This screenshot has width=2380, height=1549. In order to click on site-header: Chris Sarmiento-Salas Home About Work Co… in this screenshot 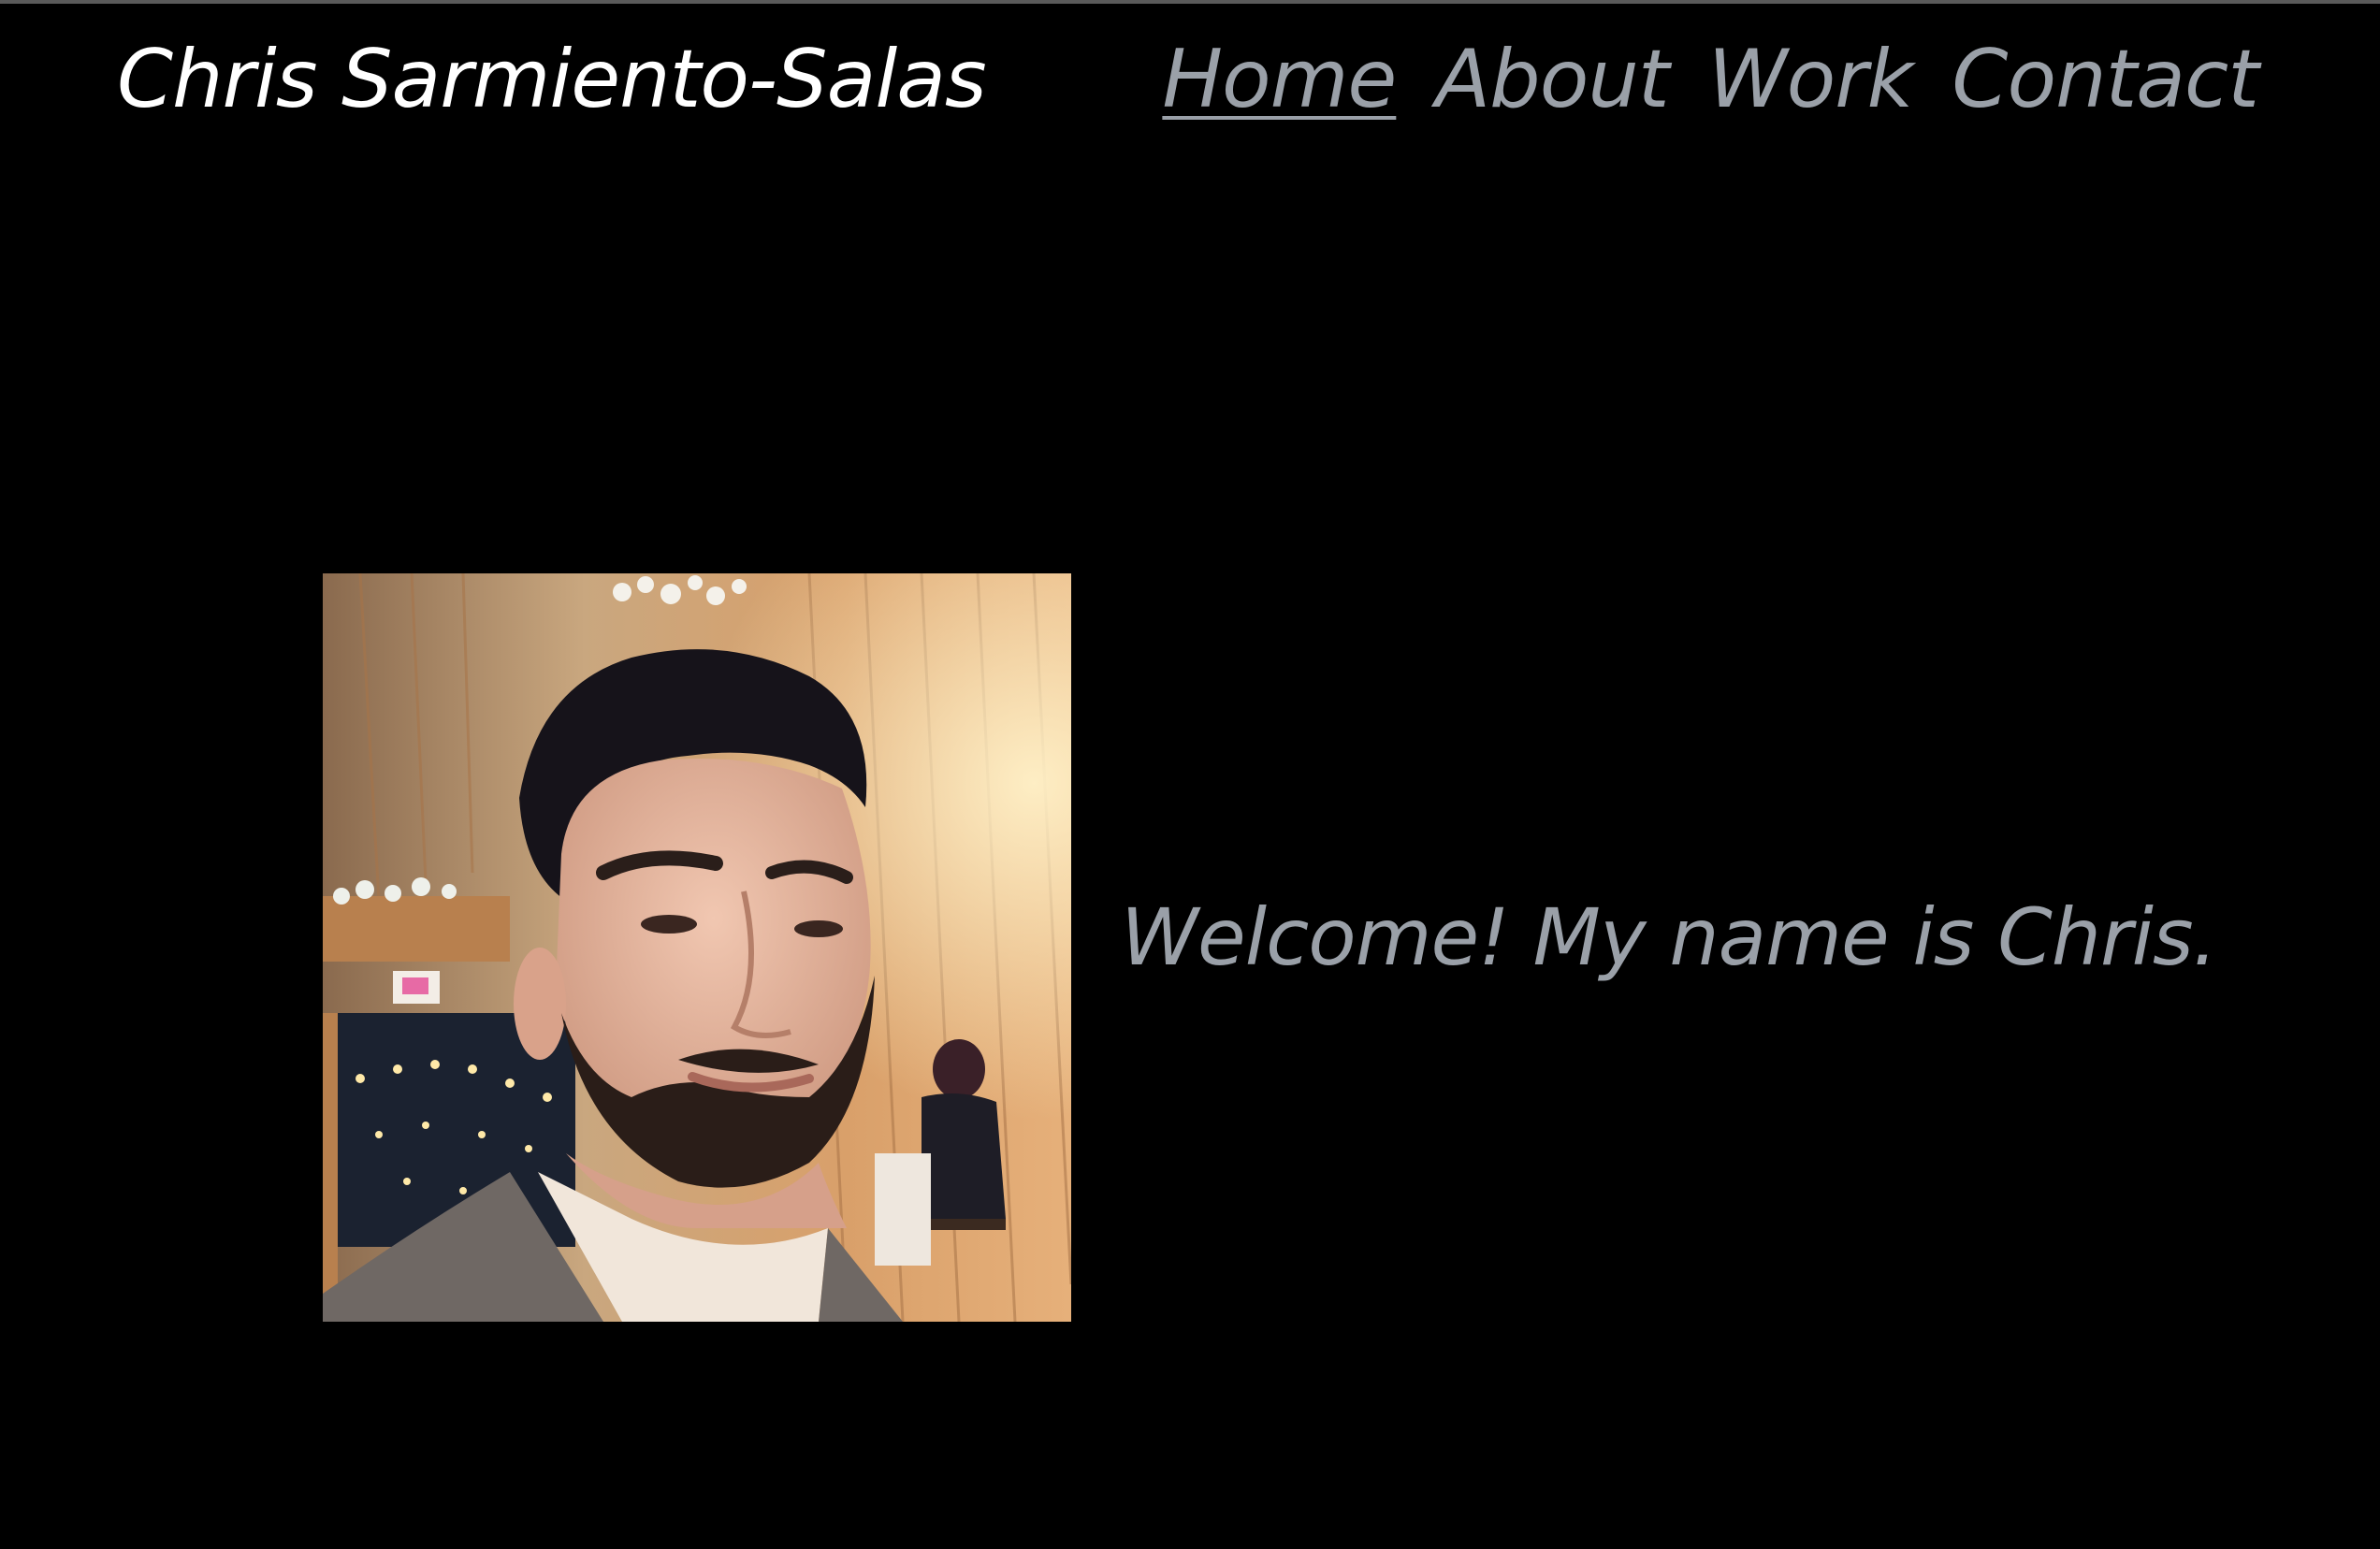, I will do `click(1190, 83)`.